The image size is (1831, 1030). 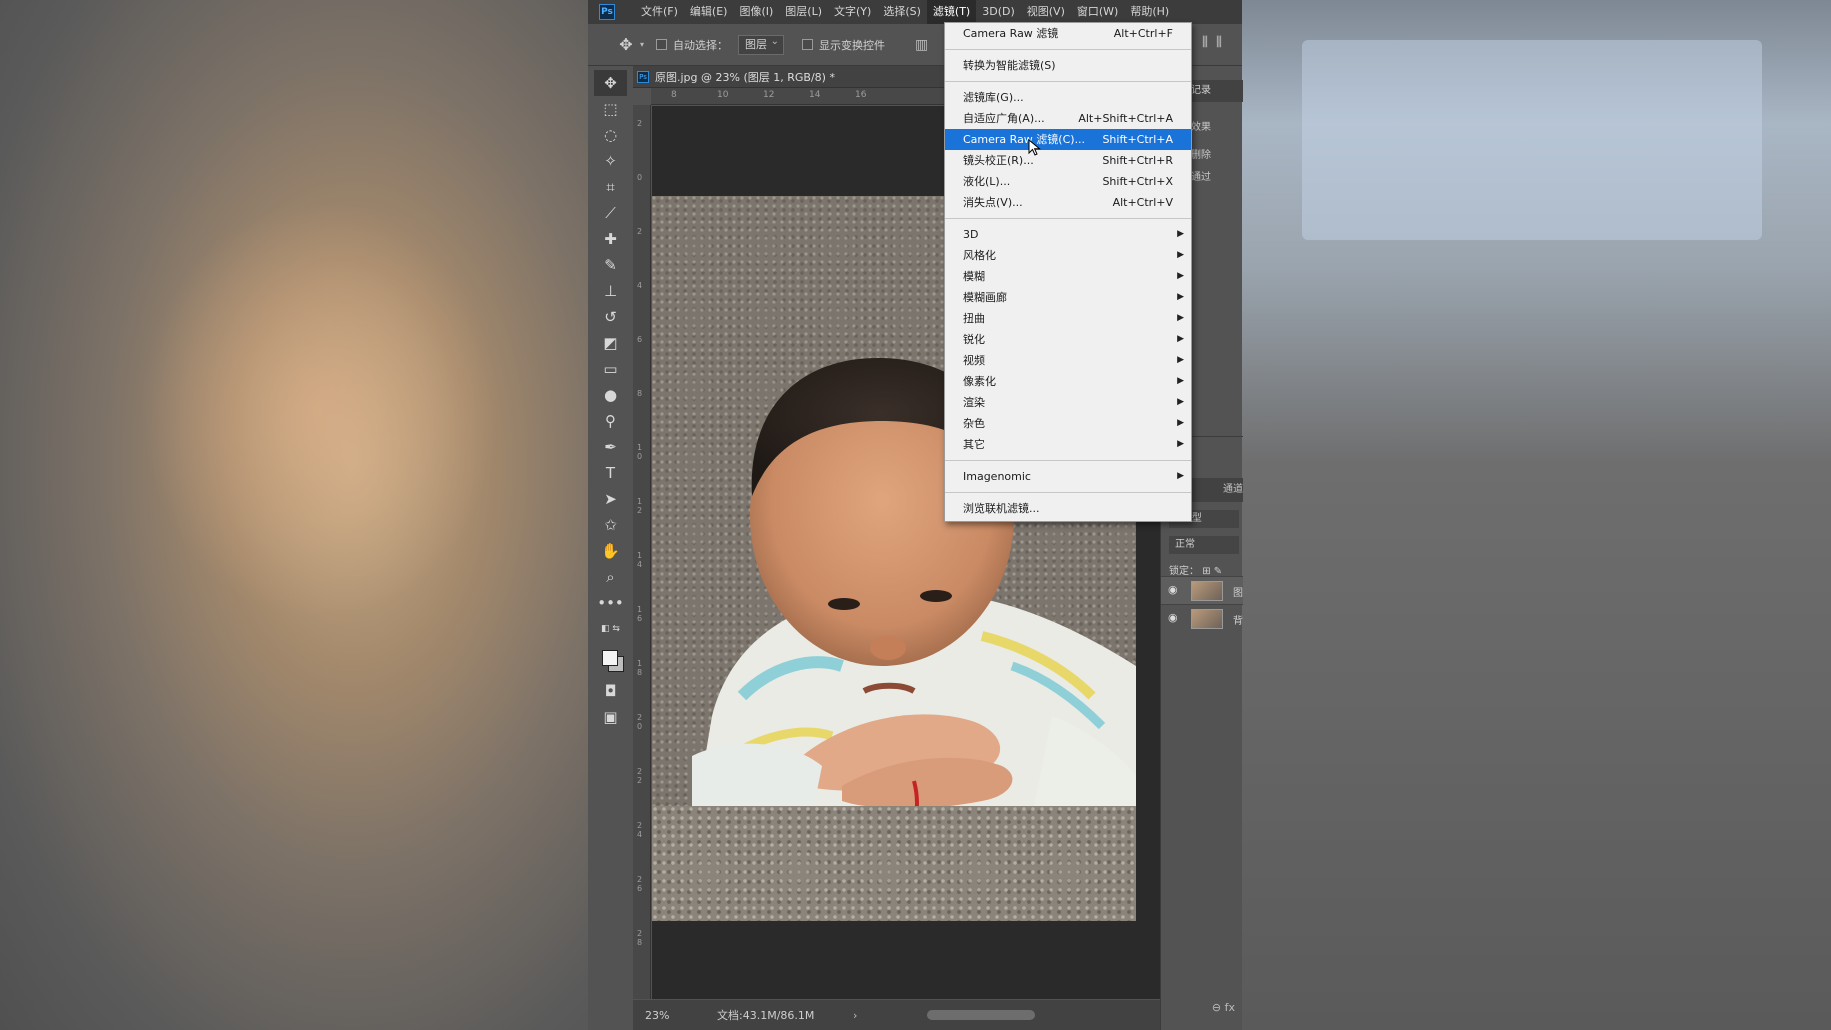 I want to click on shape-icon: ✩, so click(x=610, y=525).